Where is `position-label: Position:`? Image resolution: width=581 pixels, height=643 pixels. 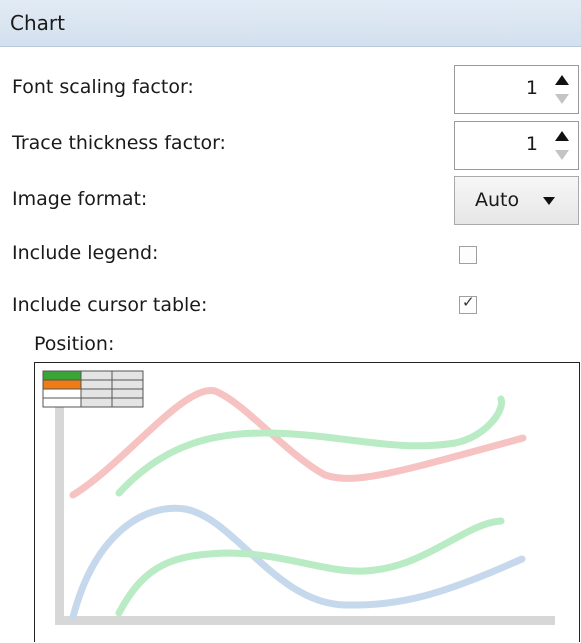
position-label: Position: is located at coordinates (74, 344).